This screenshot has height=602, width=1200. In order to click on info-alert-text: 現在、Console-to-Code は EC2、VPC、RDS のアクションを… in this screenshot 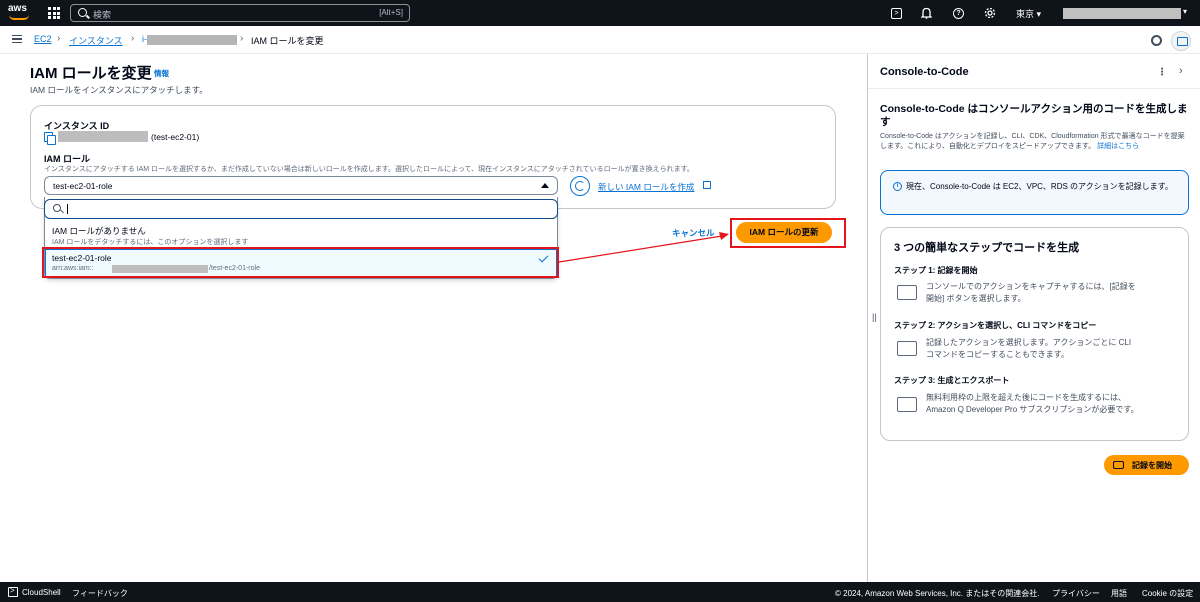, I will do `click(1039, 186)`.